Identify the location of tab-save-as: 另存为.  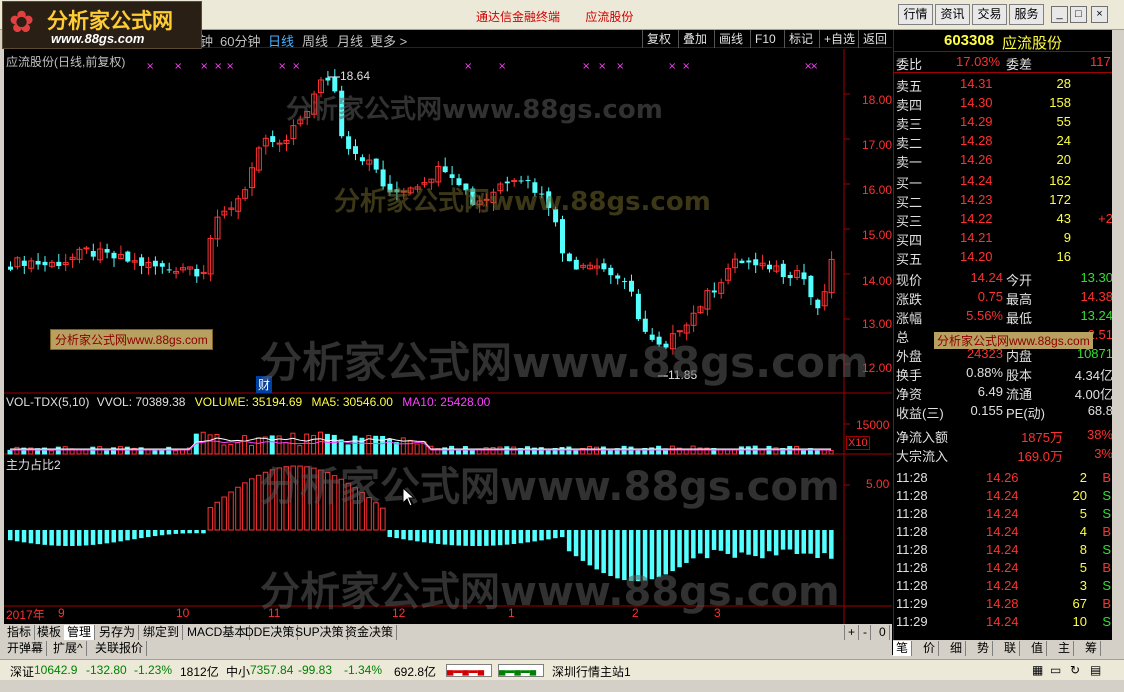
(118, 632).